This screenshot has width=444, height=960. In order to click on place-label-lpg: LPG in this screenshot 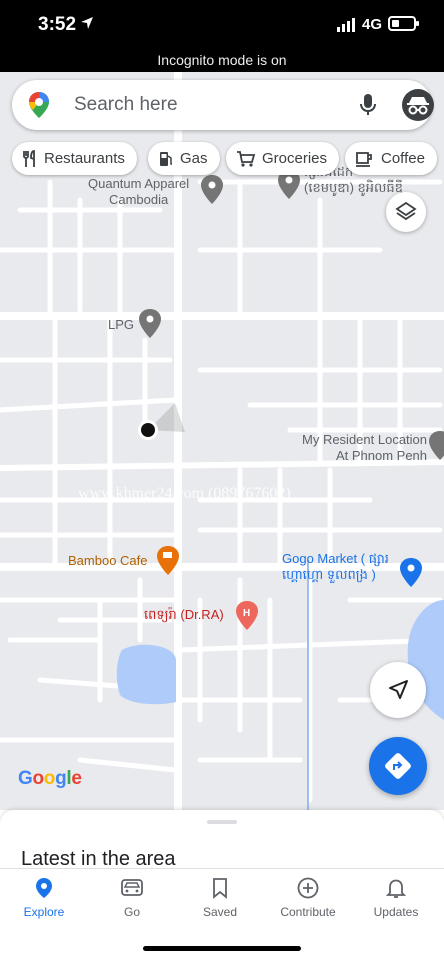, I will do `click(121, 325)`.